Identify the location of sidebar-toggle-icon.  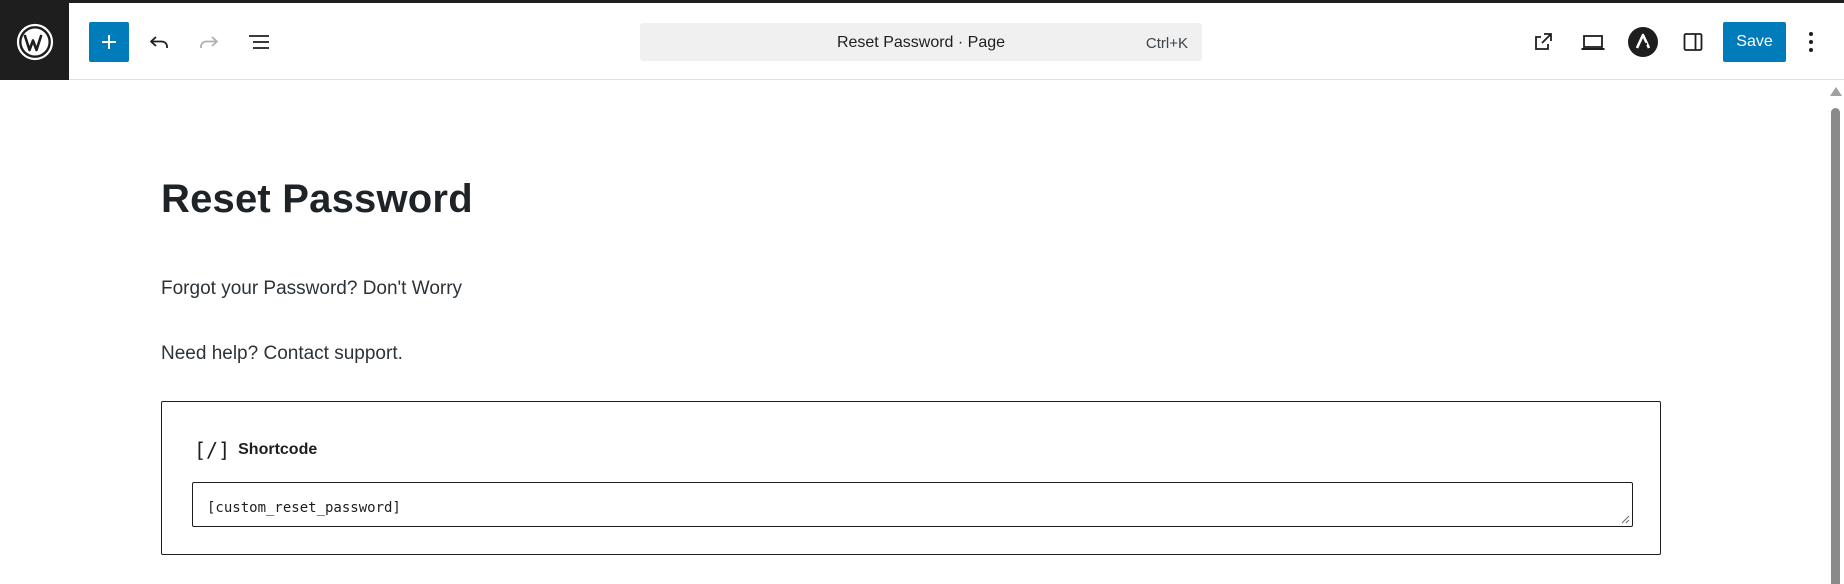
(1693, 42).